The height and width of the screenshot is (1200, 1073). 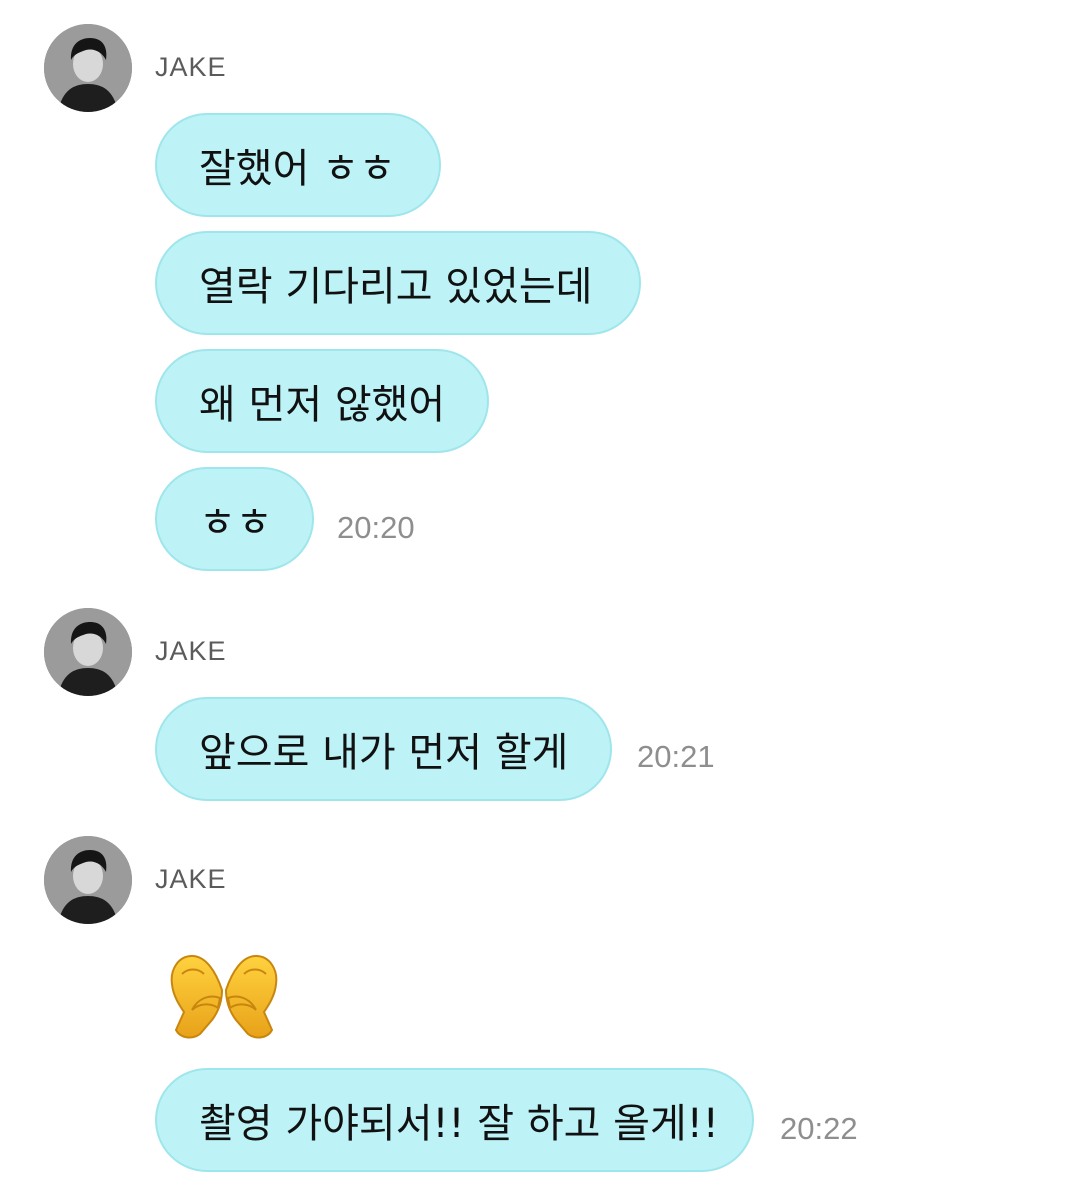 What do you see at coordinates (676, 756) in the screenshot?
I see `timestamp: 20:21` at bounding box center [676, 756].